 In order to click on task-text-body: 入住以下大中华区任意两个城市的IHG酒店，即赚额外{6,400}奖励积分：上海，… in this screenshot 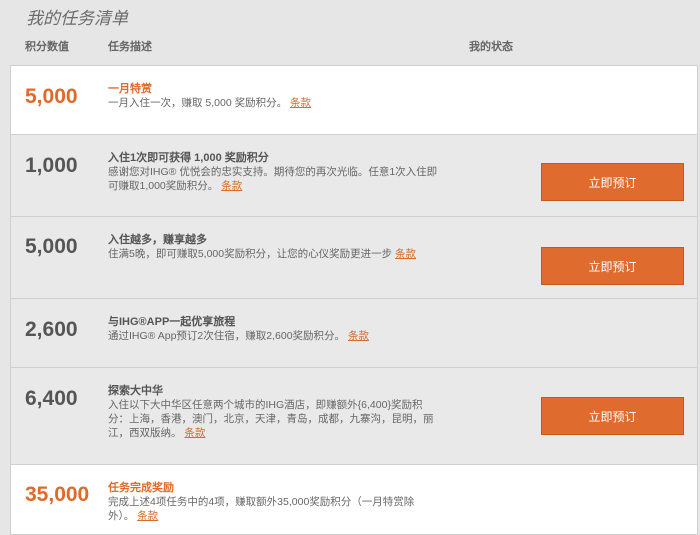, I will do `click(271, 419)`.